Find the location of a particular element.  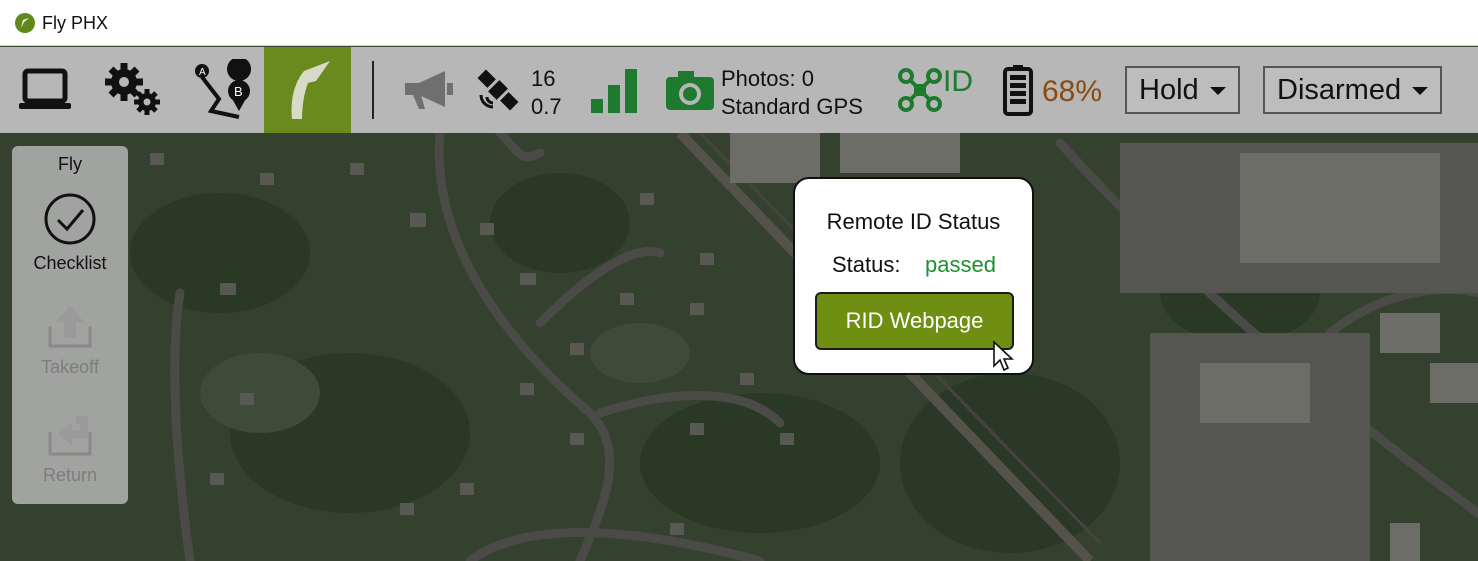

arm-state-value: Disarmed is located at coordinates (1339, 89).